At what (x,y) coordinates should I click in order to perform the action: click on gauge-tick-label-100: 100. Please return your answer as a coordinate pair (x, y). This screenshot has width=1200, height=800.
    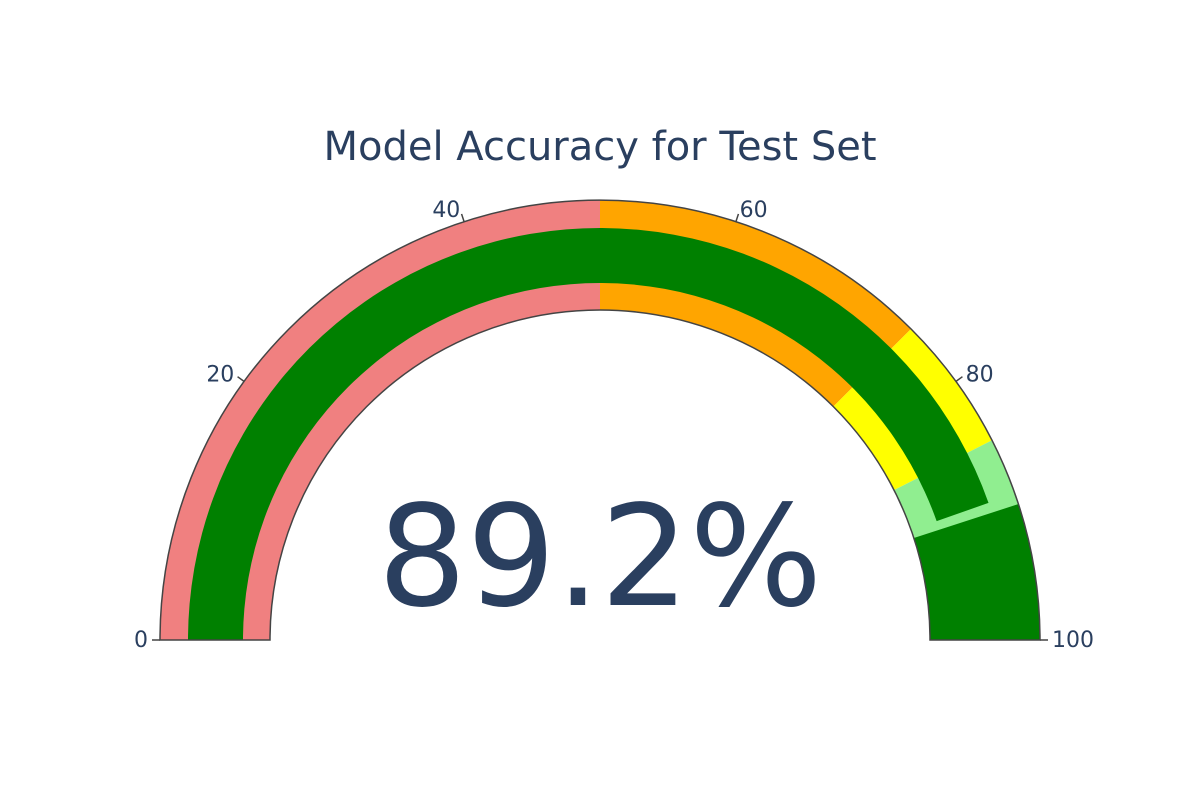
    Looking at the image, I should click on (1073, 640).